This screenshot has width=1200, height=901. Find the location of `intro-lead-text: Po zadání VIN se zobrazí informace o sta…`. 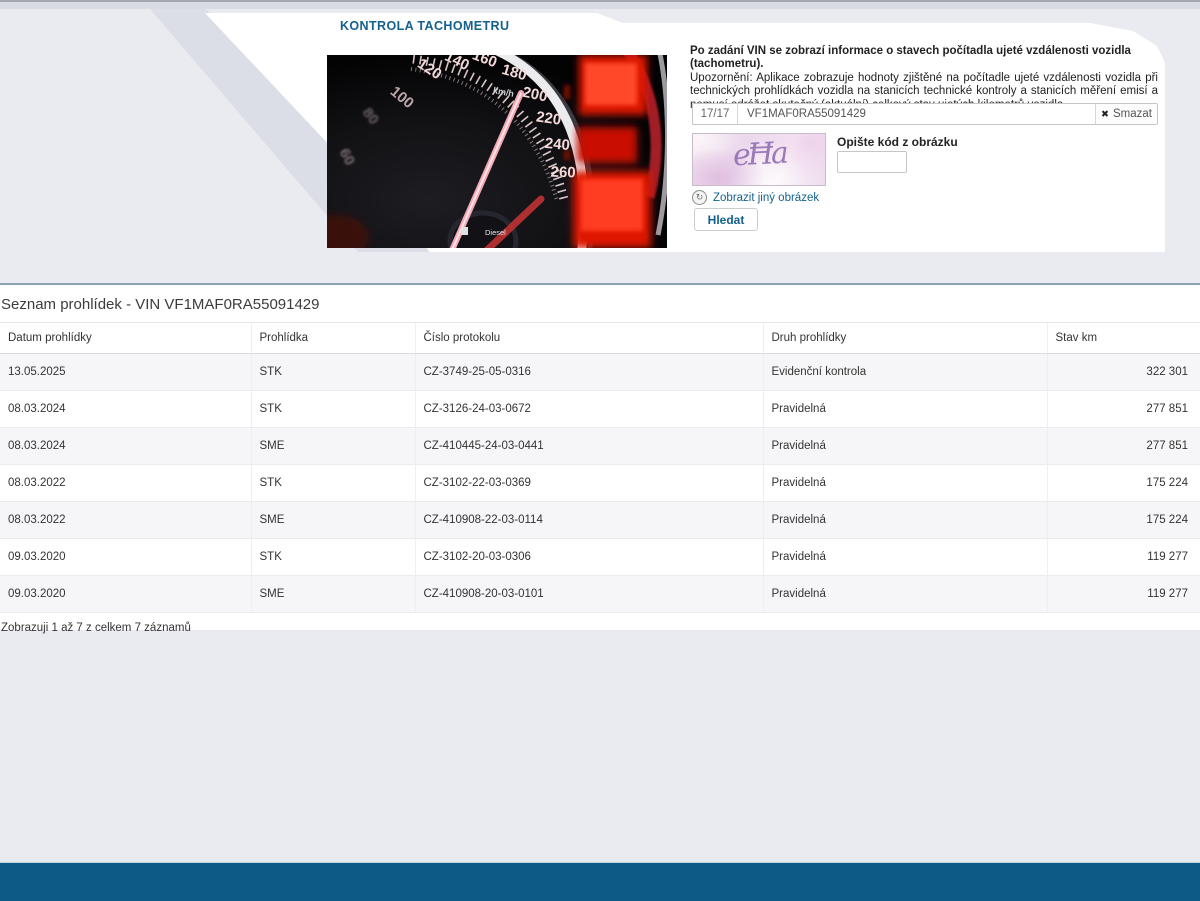

intro-lead-text: Po zadání VIN se zobrazí informace o sta… is located at coordinates (910, 58).